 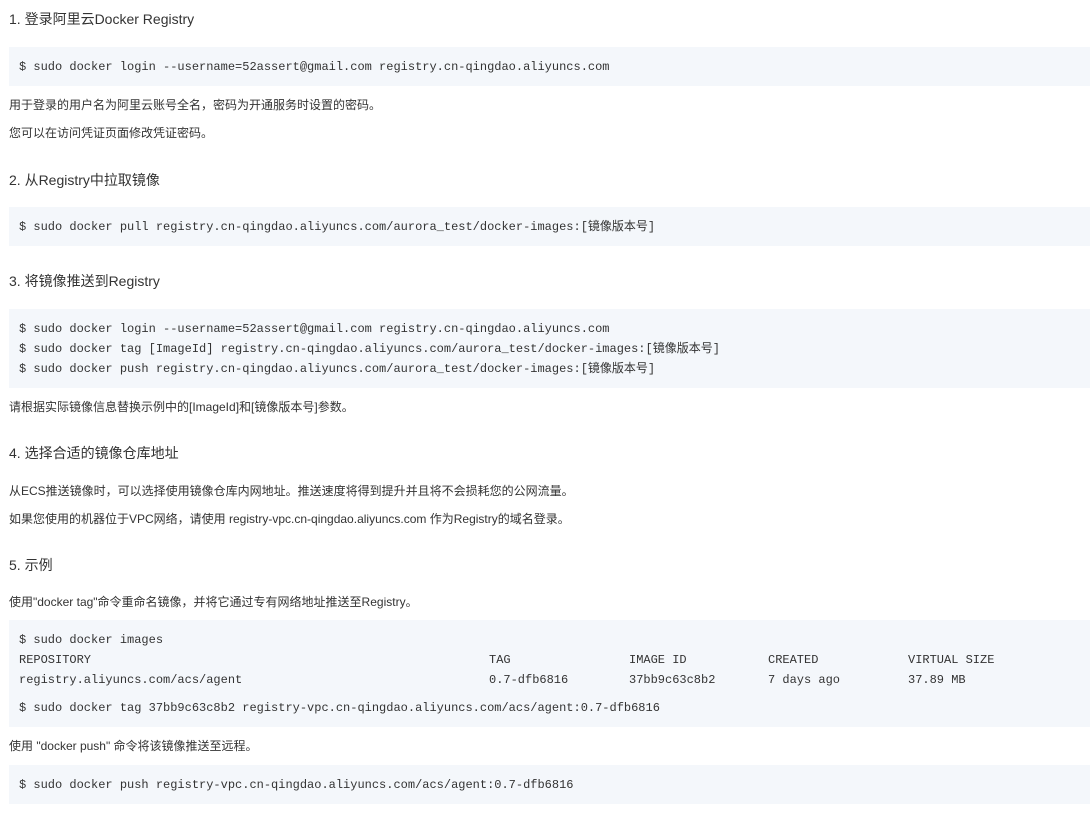 I want to click on column-header-image-id: IMAGE ID, so click(x=658, y=660).